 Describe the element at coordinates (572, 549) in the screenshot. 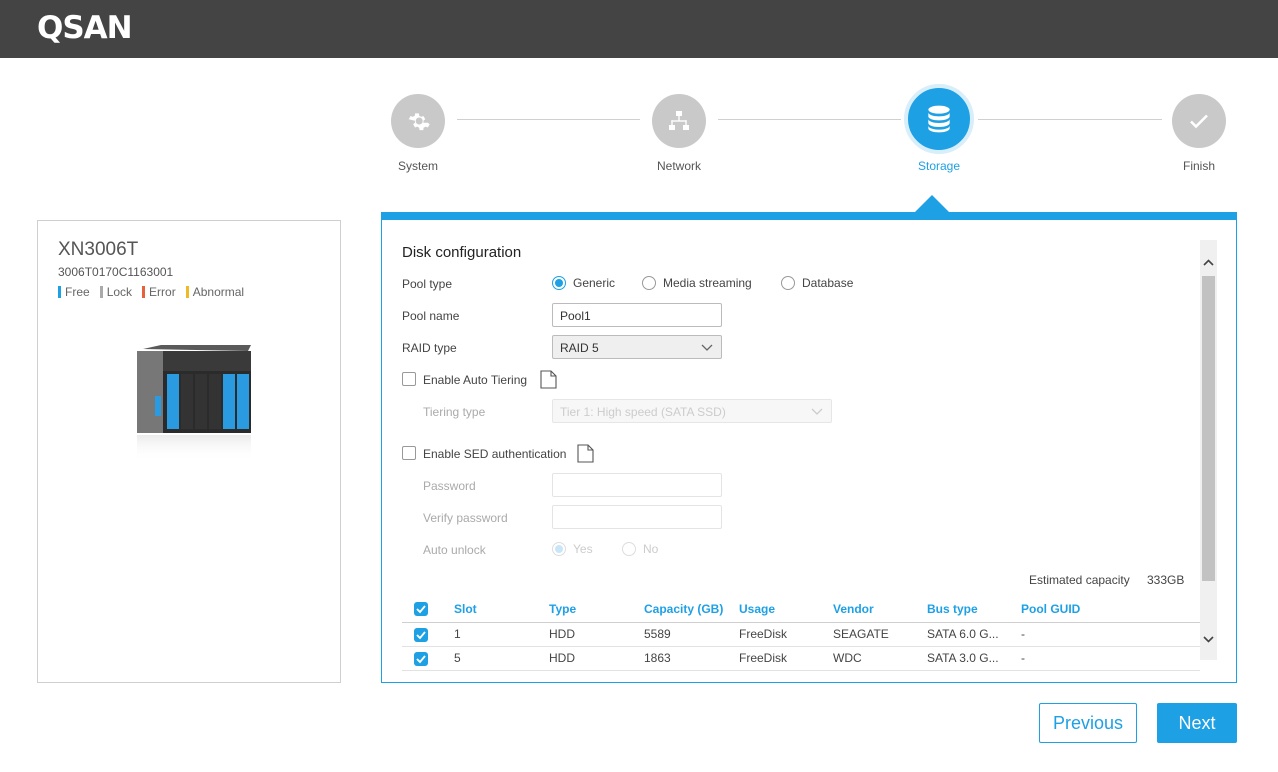

I see `radio-auto-unlock-yes: Yes` at that location.